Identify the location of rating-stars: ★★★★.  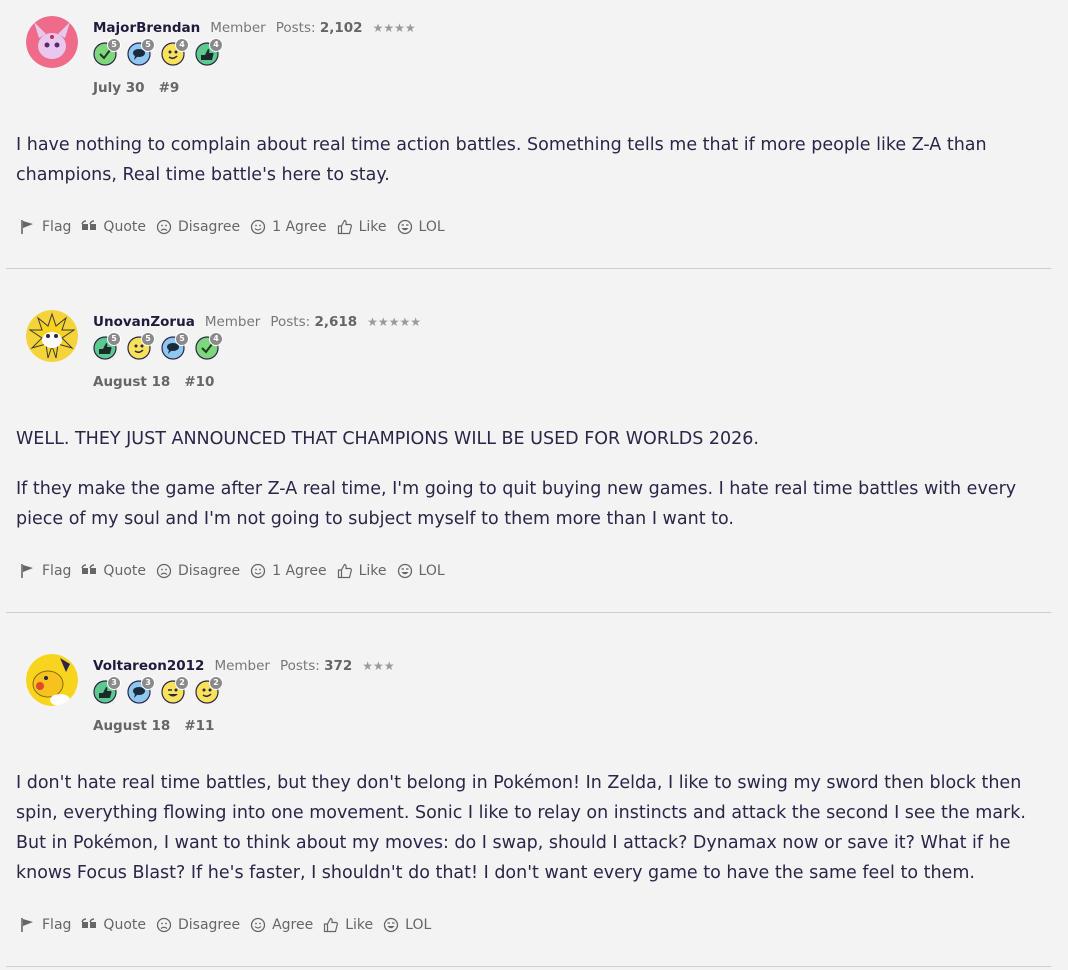
(394, 28).